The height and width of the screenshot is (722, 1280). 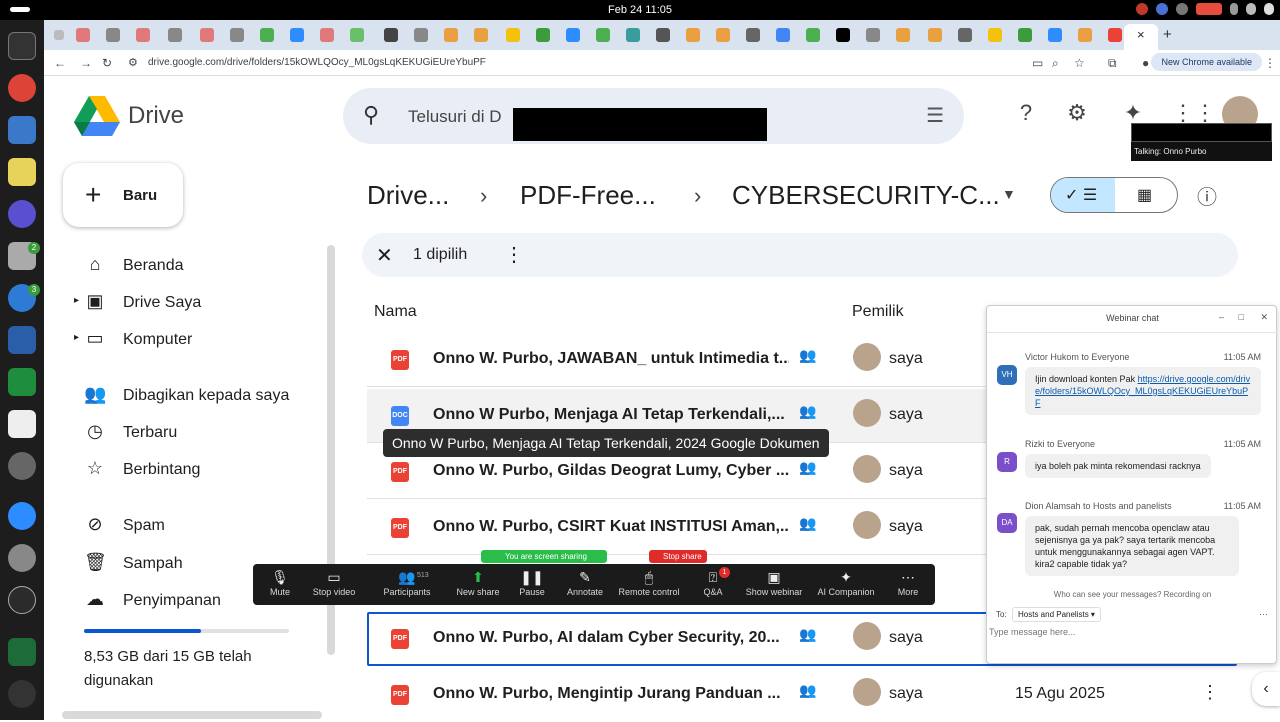 What do you see at coordinates (22, 46) in the screenshot?
I see `terminal-icon` at bounding box center [22, 46].